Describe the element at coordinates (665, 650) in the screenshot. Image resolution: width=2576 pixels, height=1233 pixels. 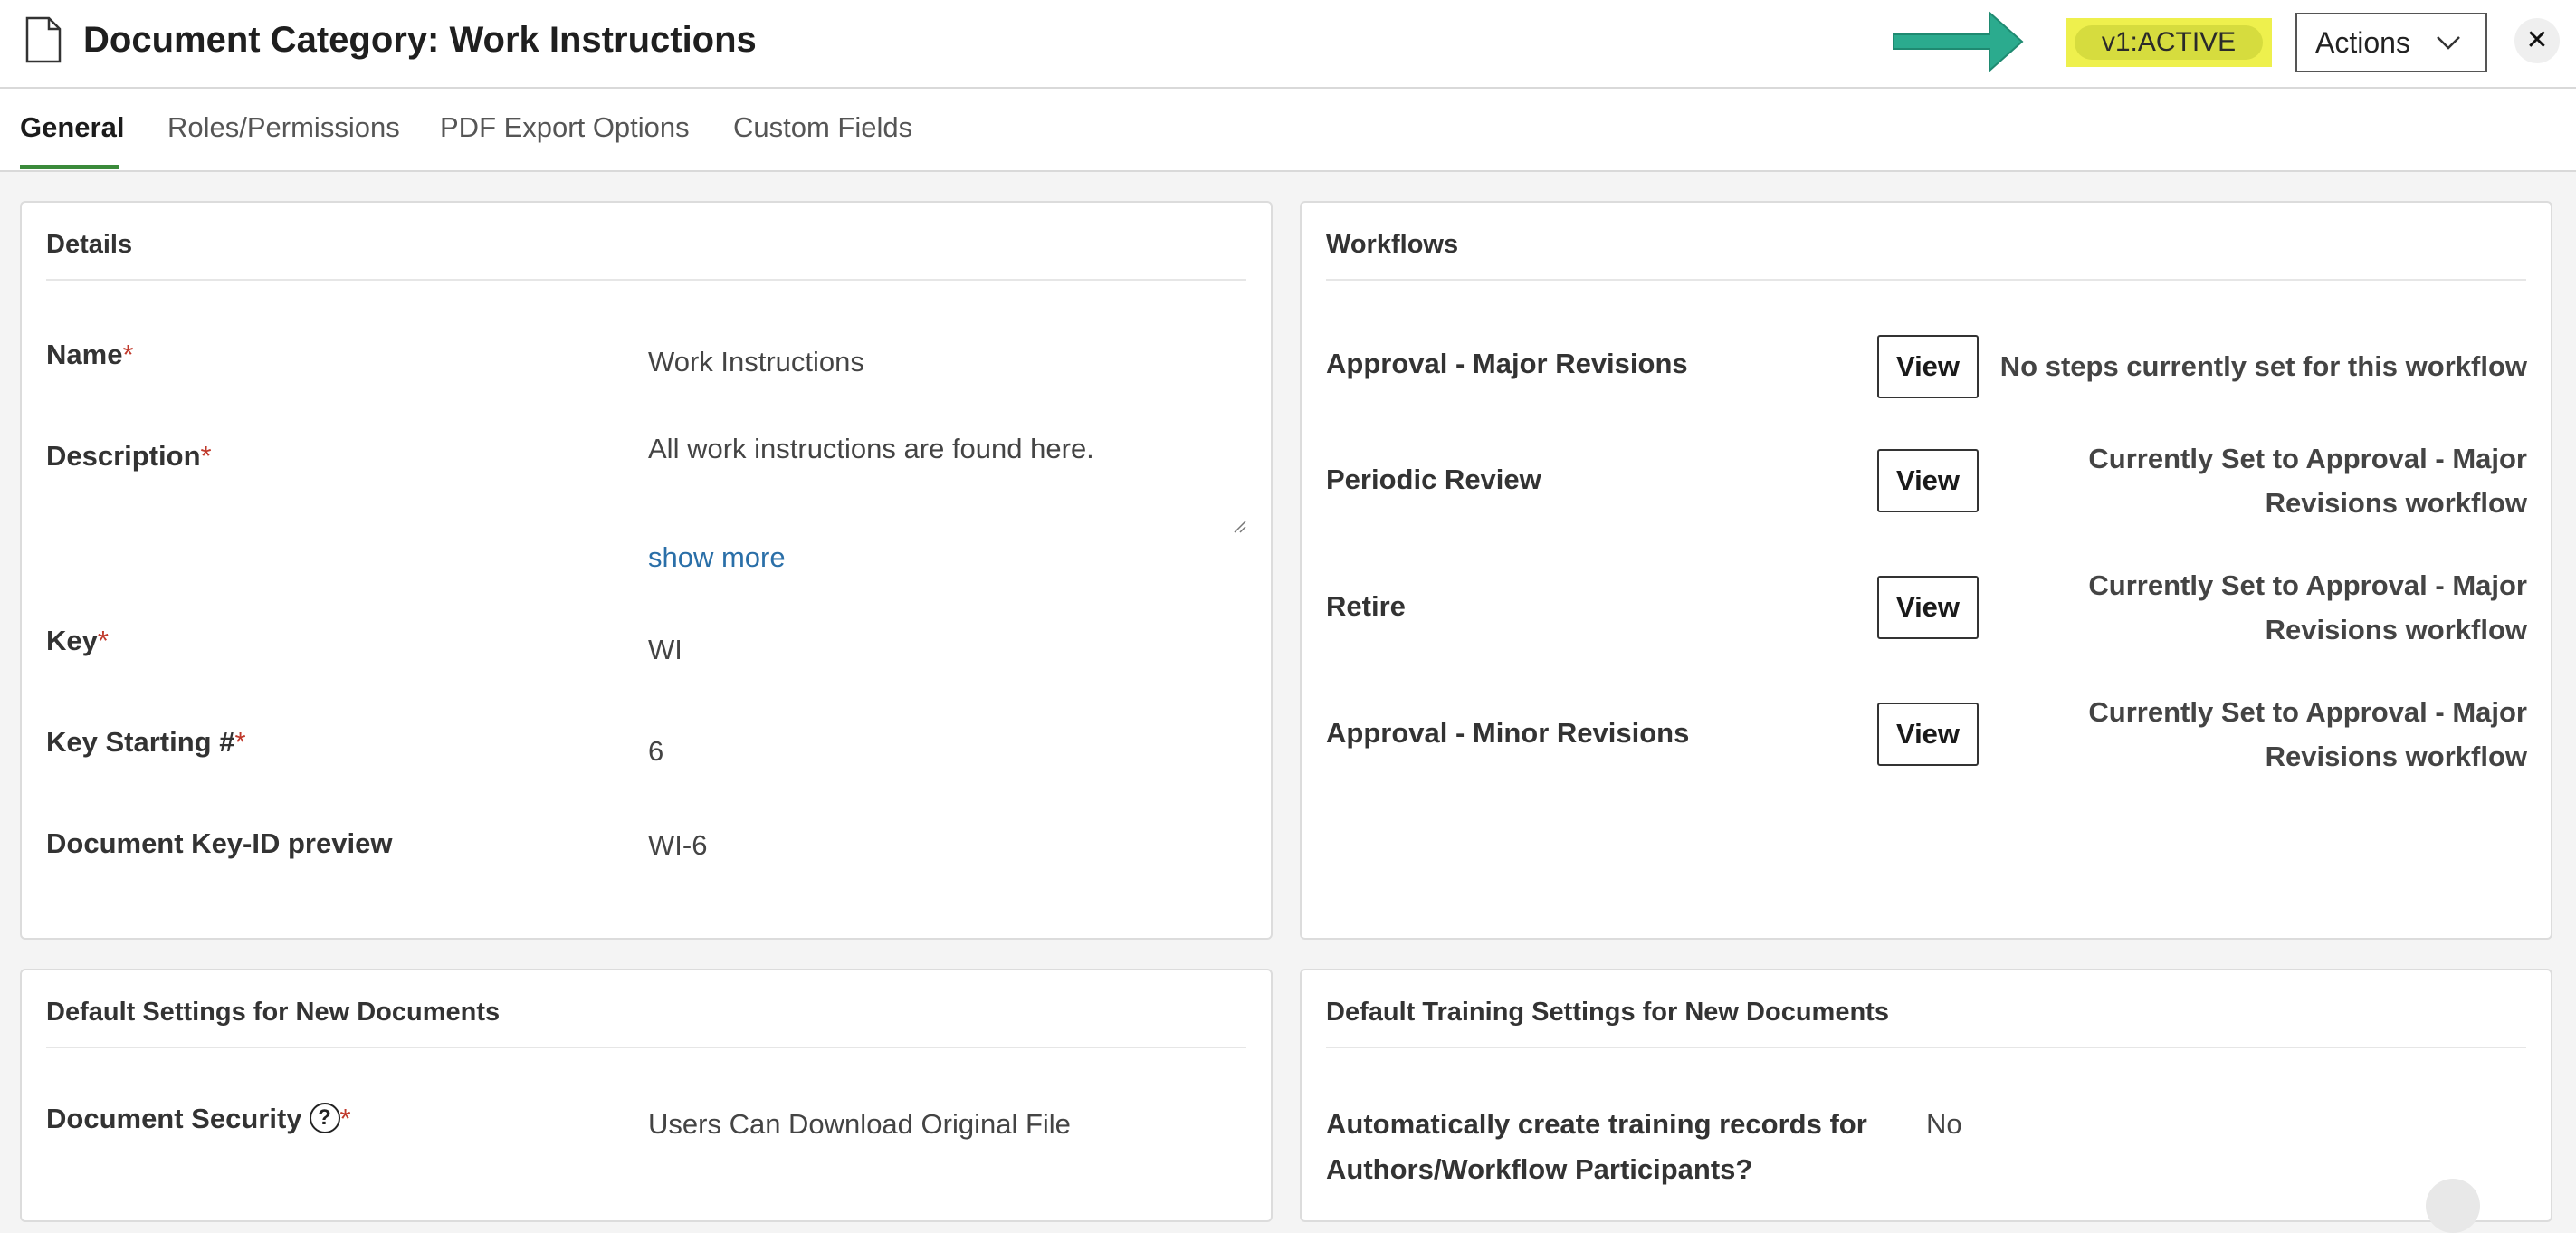
I see `key-field: WI` at that location.